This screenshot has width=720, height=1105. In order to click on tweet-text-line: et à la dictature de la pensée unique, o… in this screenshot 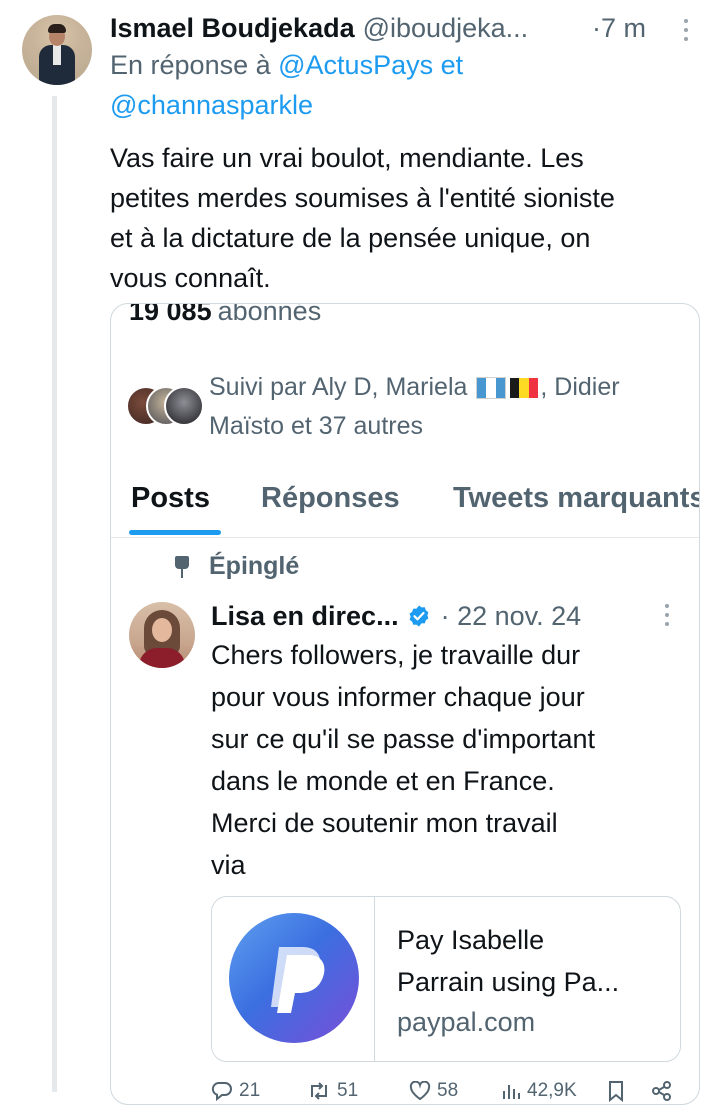, I will do `click(350, 238)`.